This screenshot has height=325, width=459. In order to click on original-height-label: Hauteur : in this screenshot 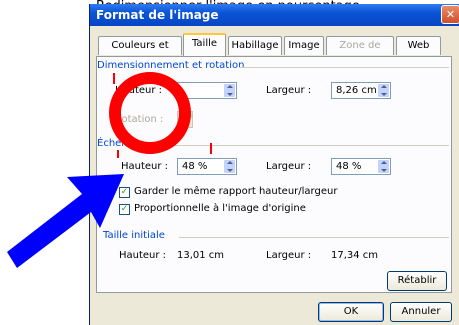, I will do `click(143, 255)`.